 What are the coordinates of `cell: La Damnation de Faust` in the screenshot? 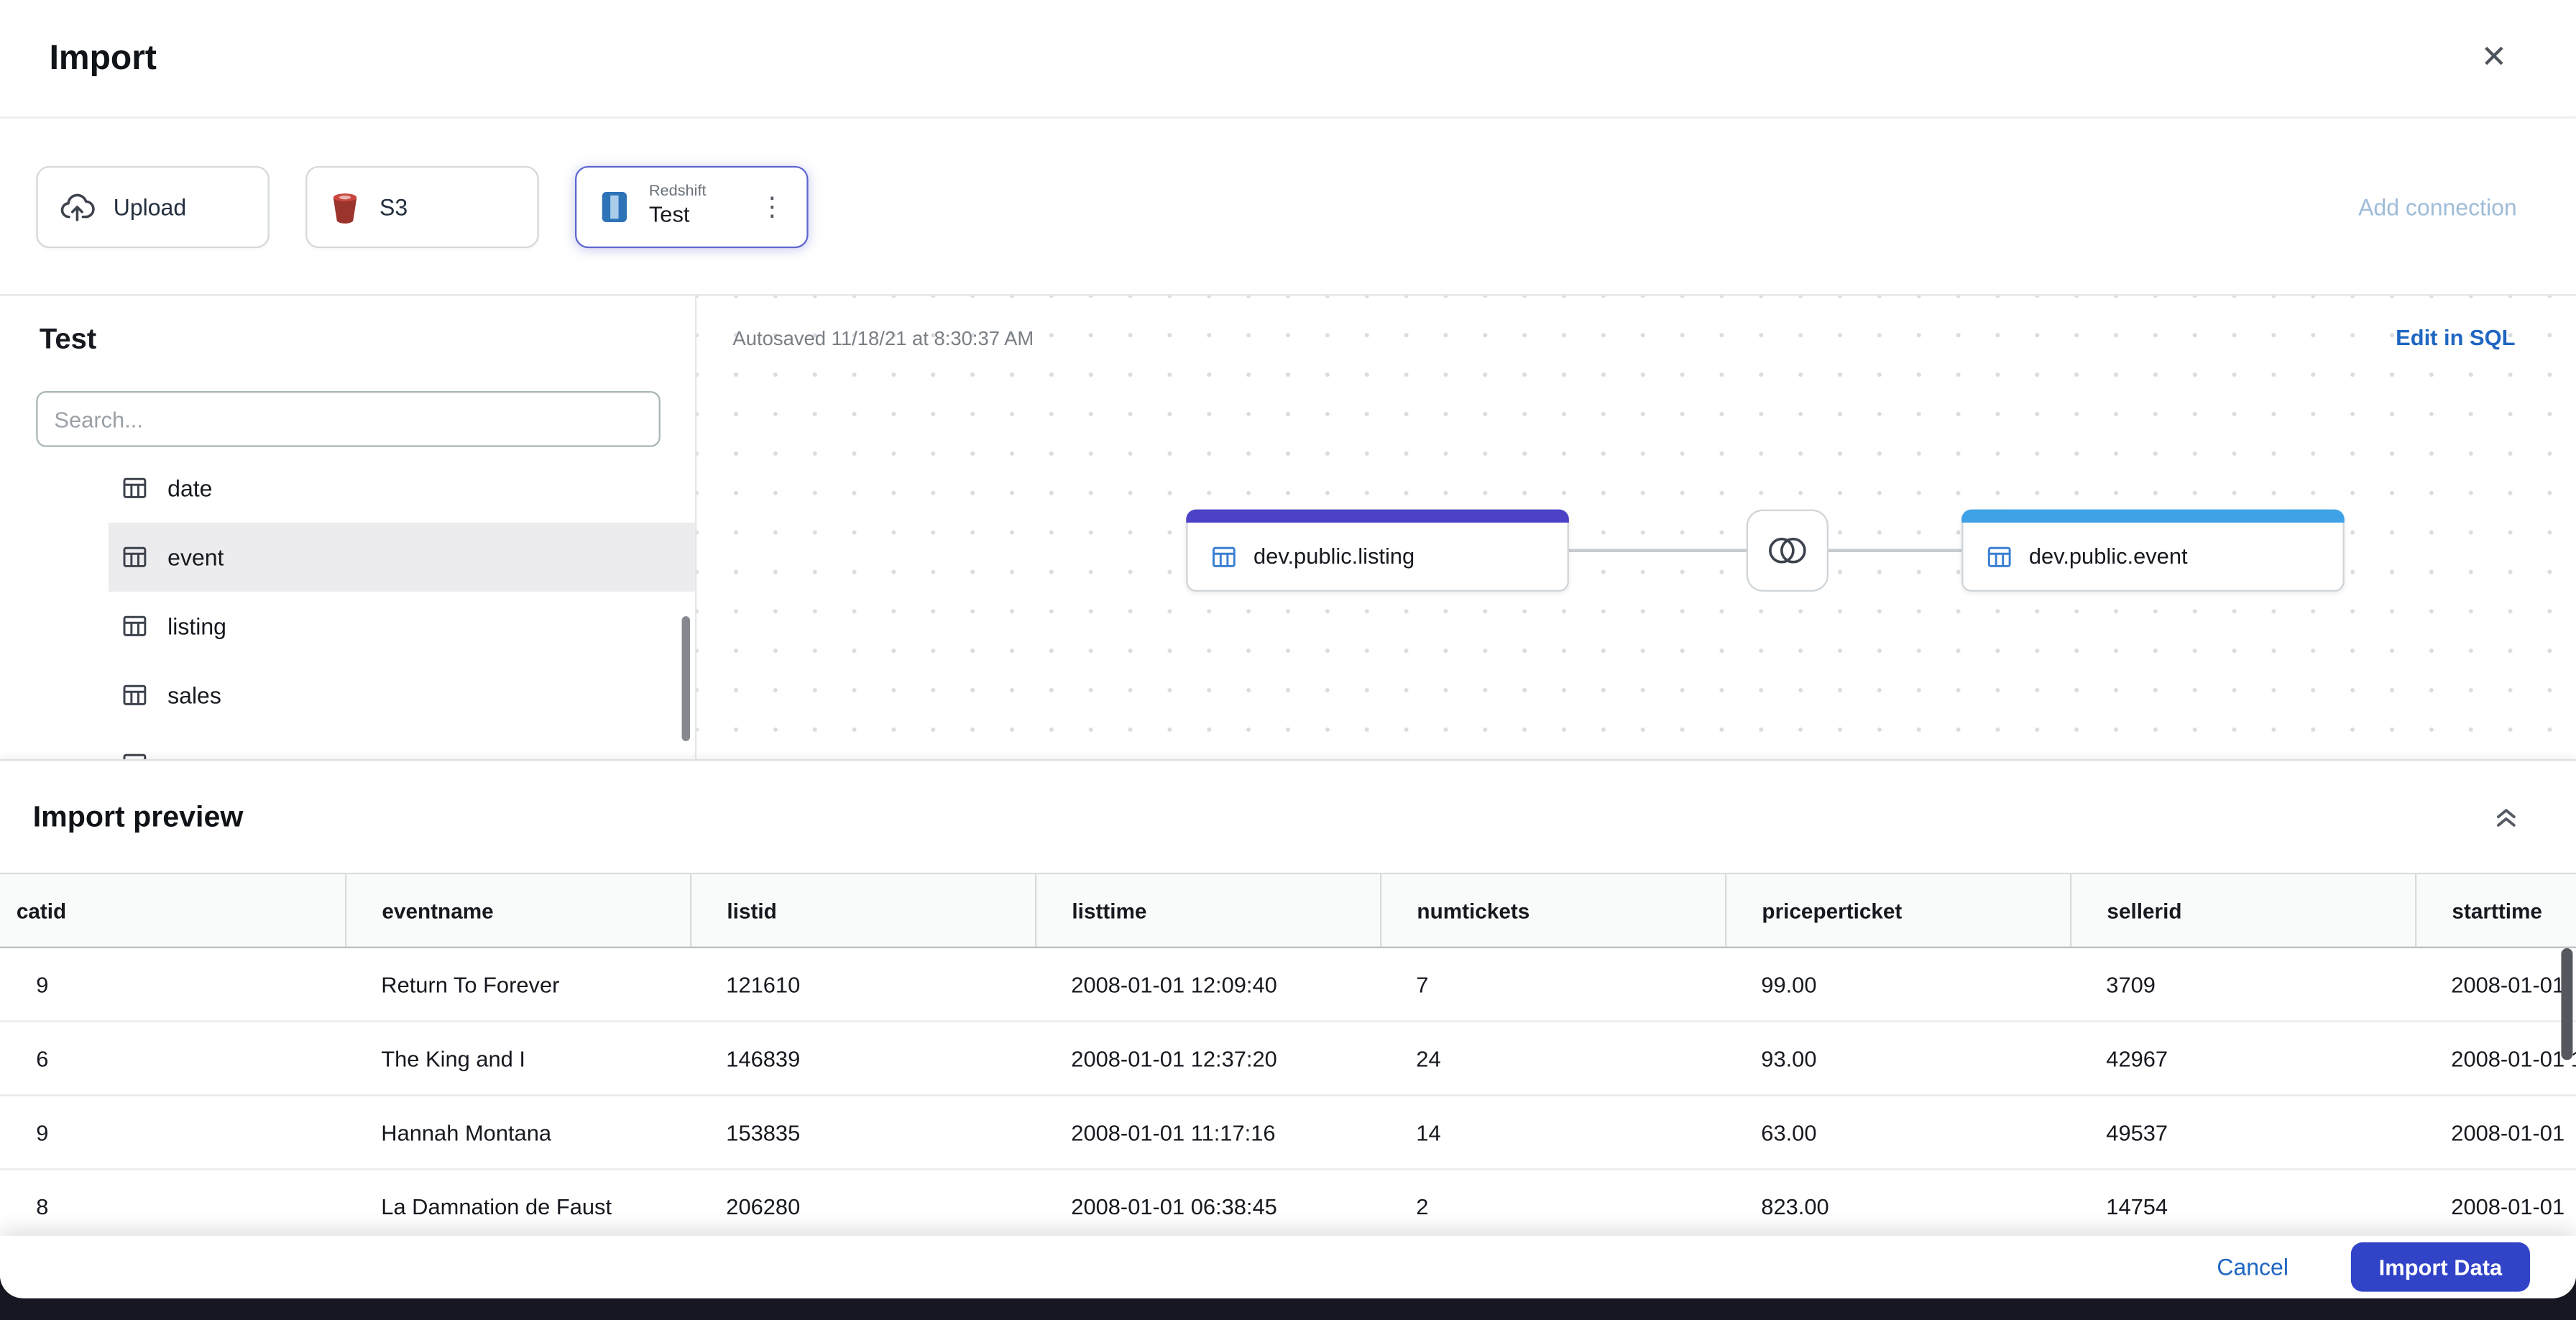 It's located at (517, 1207).